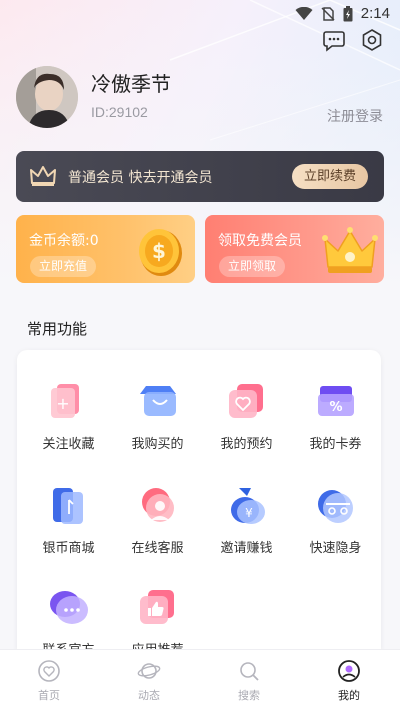 The image size is (400, 711). What do you see at coordinates (68, 534) in the screenshot?
I see `grid-item-mall: 银币商城` at bounding box center [68, 534].